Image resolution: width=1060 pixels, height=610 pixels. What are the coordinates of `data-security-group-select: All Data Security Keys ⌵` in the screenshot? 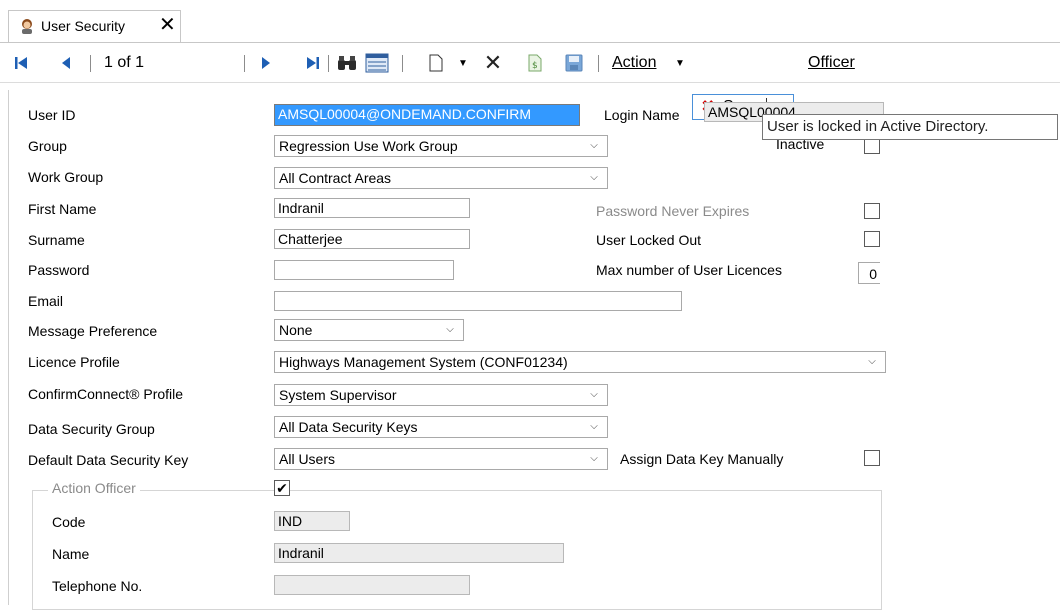 It's located at (441, 427).